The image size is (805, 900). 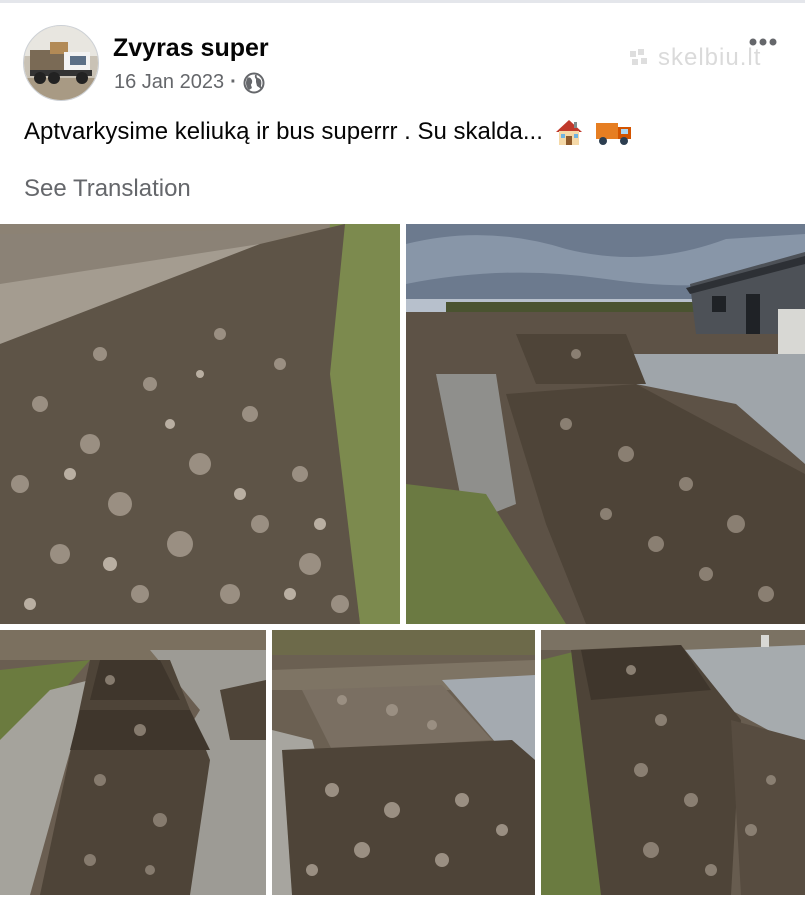 I want to click on delivery-truck-icon, so click(x=613, y=134).